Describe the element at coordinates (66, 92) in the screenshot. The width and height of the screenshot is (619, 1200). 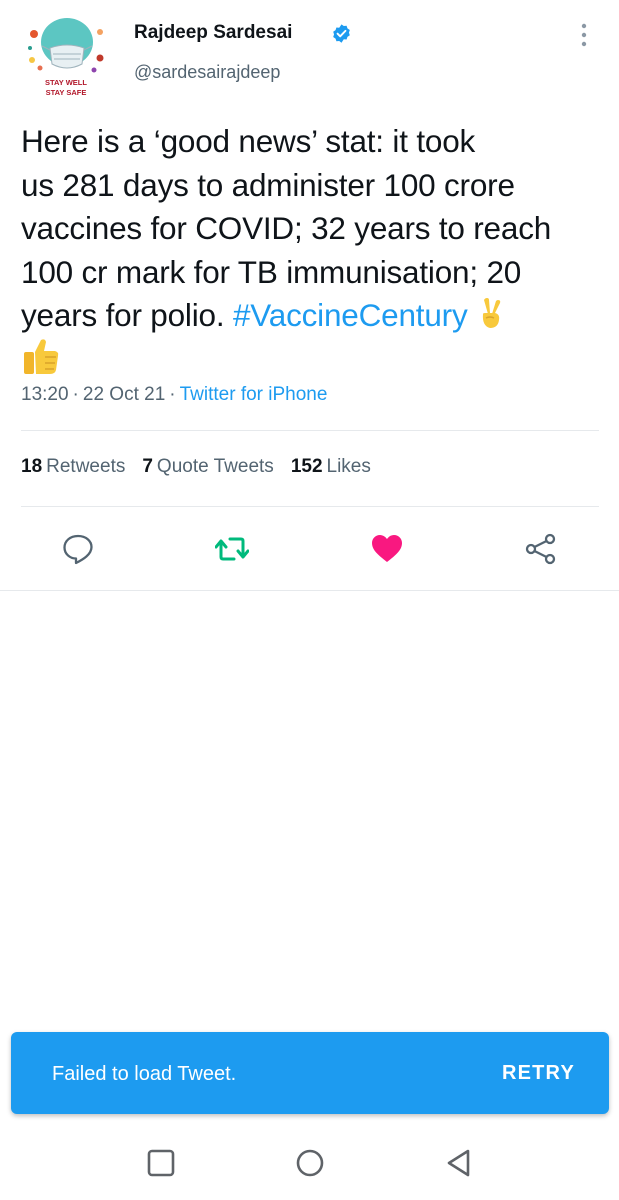
I see `avatar-caption-line2: STAY SAFE` at that location.